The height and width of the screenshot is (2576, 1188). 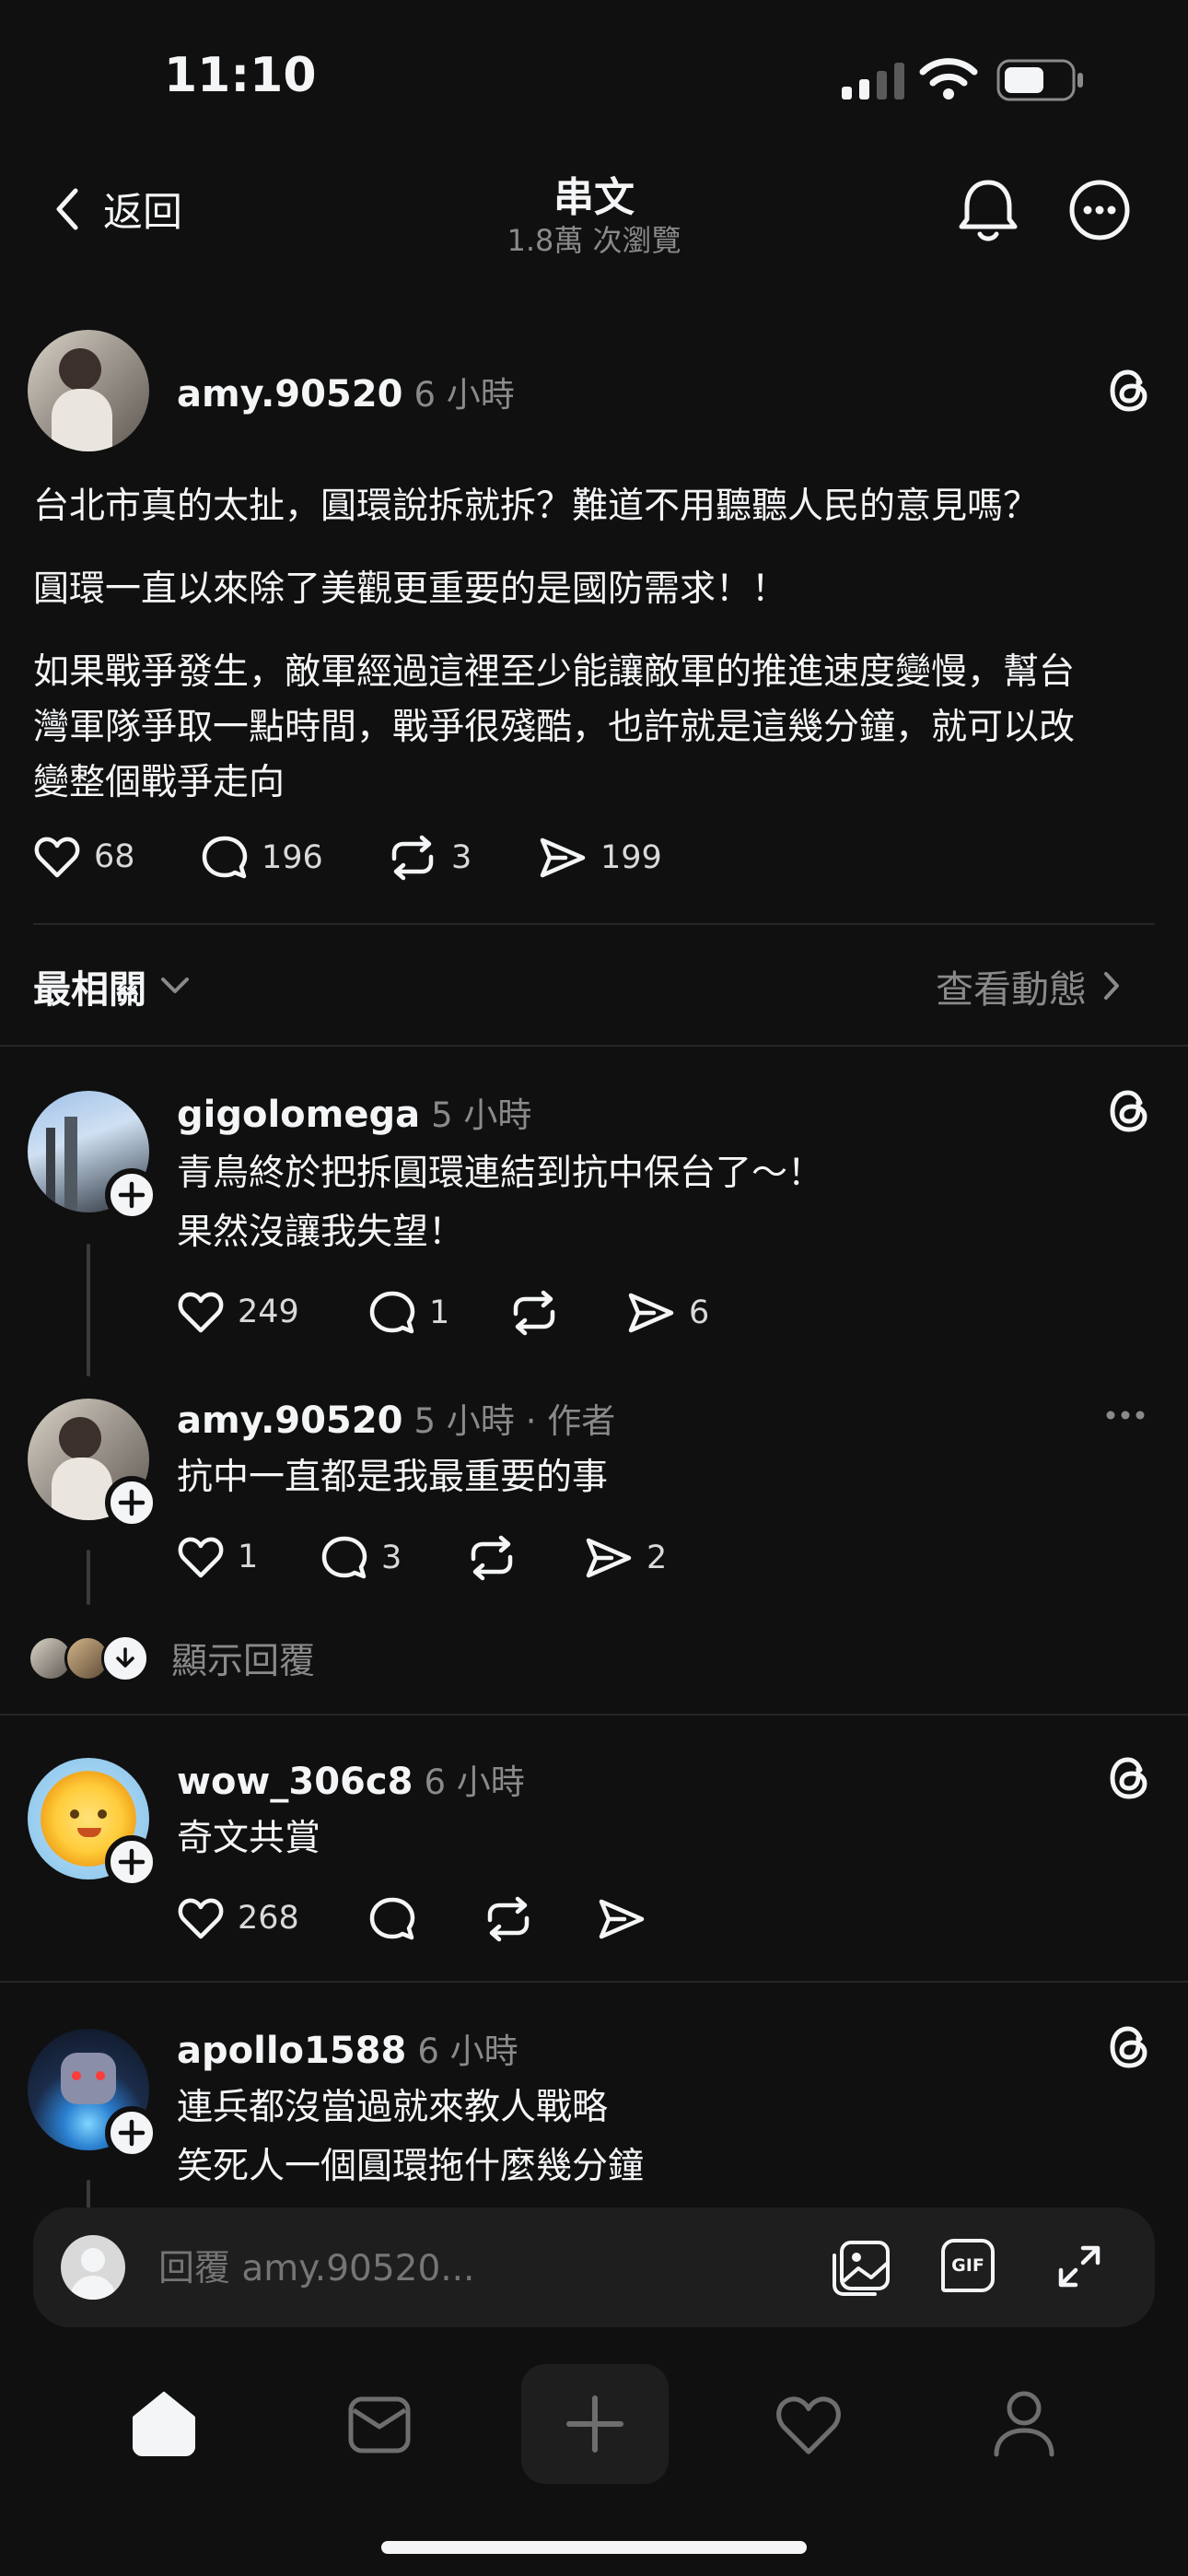 I want to click on reply-input, so click(x=499, y=2268).